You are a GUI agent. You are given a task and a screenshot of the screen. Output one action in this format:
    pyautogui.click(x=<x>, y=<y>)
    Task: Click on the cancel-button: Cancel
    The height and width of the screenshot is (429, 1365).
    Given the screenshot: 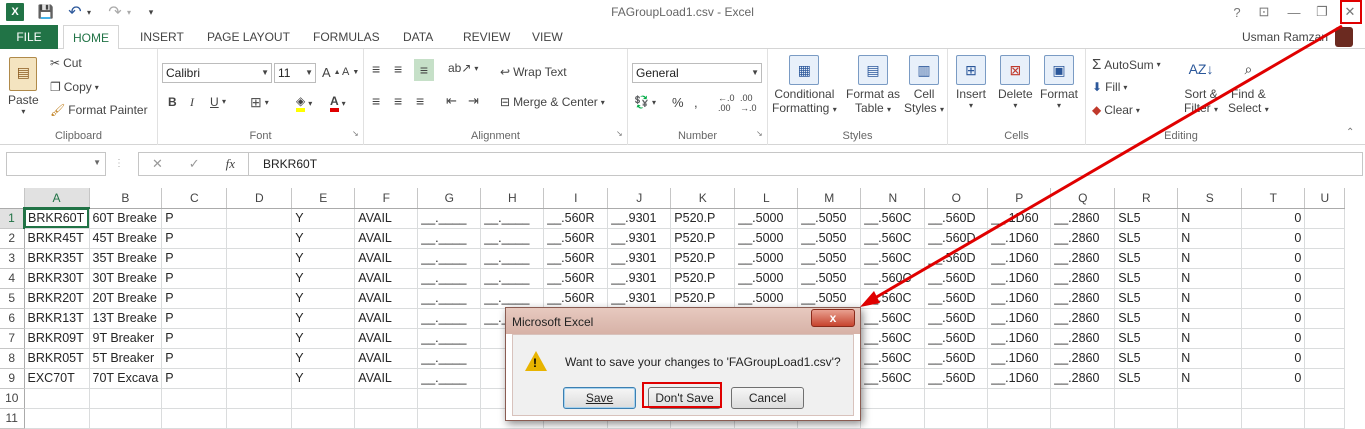 What is the action you would take?
    pyautogui.click(x=767, y=398)
    